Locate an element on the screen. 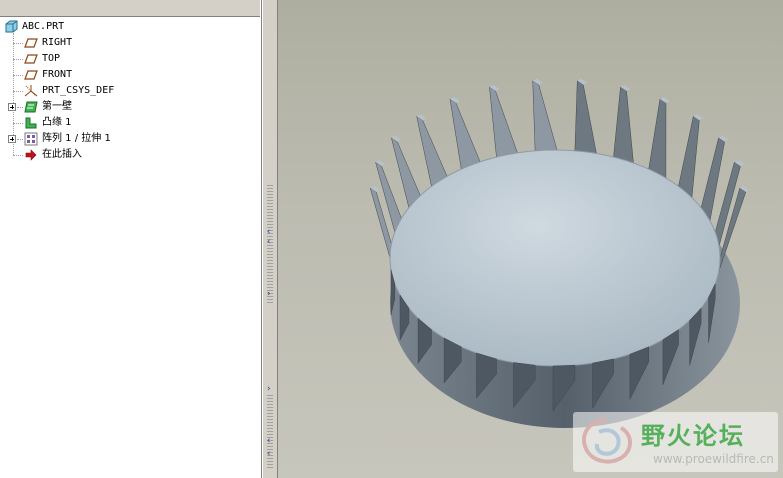 Image resolution: width=783 pixels, height=478 pixels. watermark: 野火论坛 www.proewildfire.cn is located at coordinates (675, 442).